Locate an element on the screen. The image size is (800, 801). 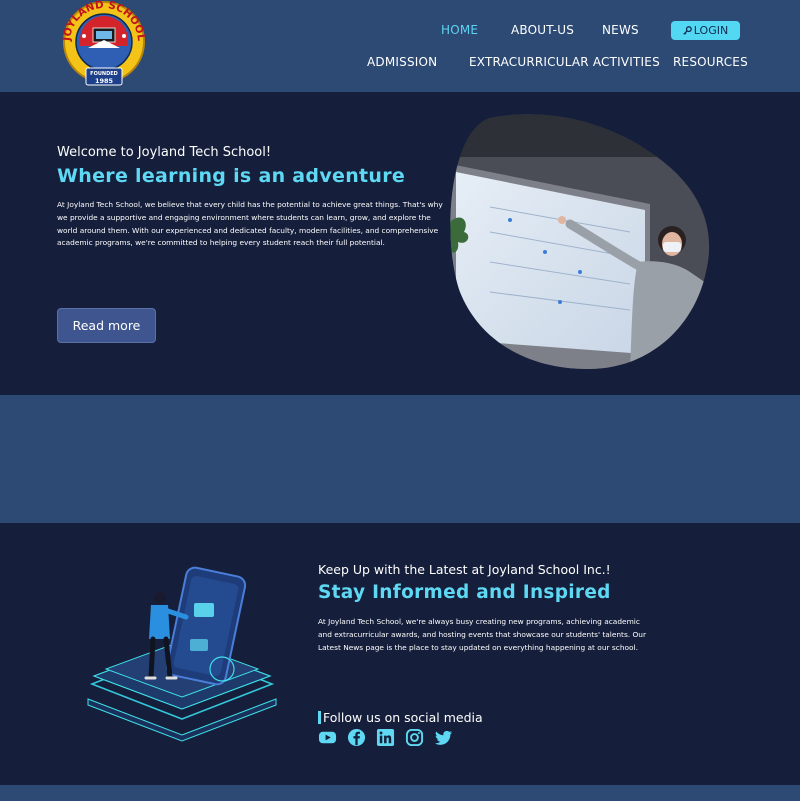
social-icons is located at coordinates (385, 738).